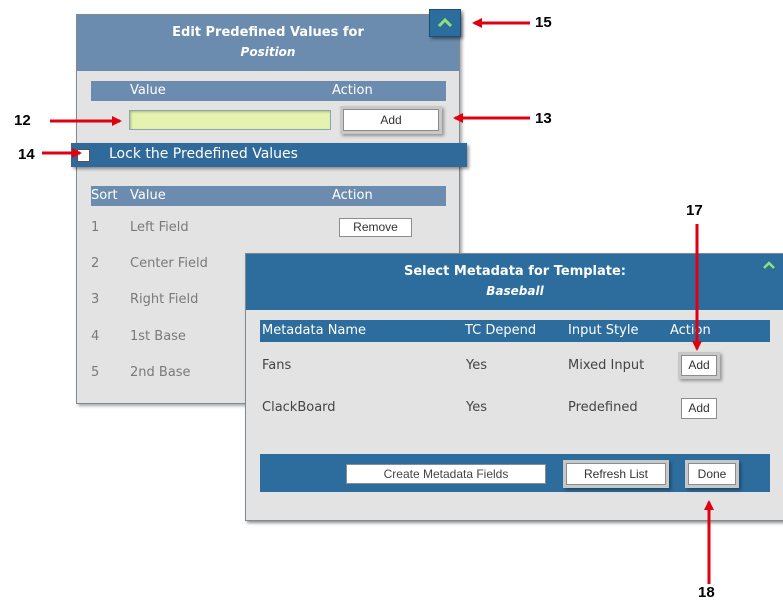 This screenshot has height=603, width=783. What do you see at coordinates (706, 592) in the screenshot?
I see `callout-18: 18` at bounding box center [706, 592].